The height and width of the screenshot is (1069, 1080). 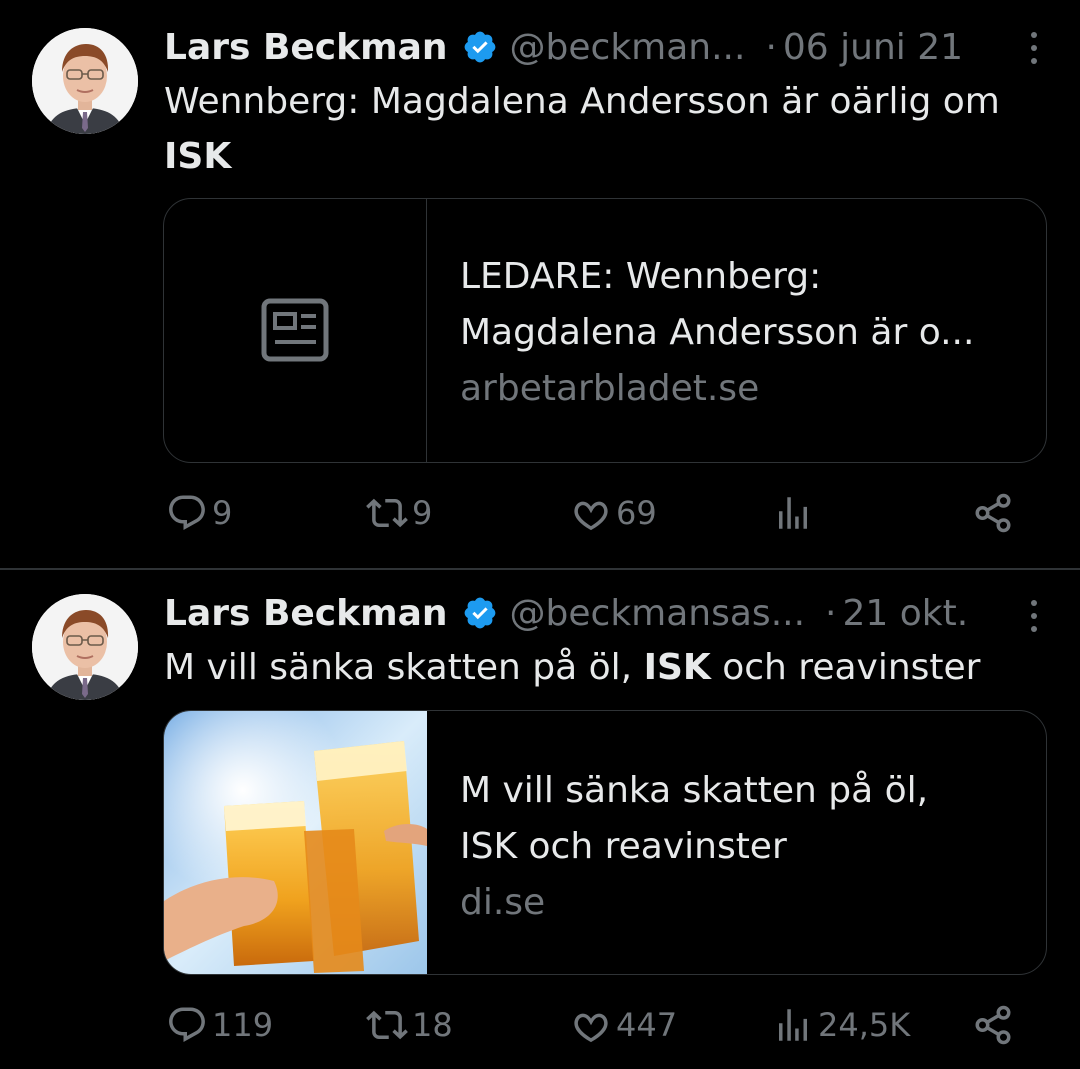 What do you see at coordinates (404, 667) in the screenshot?
I see `tweet-text-part: M vill sänka skatten på öl,` at bounding box center [404, 667].